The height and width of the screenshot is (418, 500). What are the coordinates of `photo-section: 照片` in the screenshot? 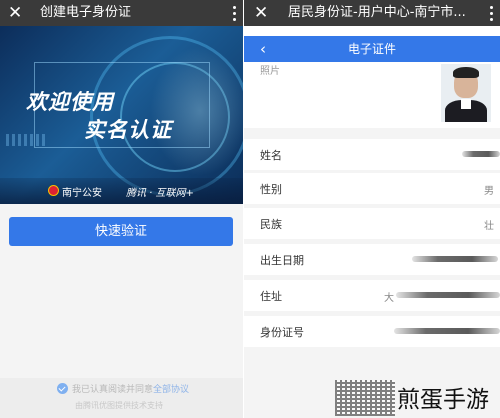 It's located at (372, 95).